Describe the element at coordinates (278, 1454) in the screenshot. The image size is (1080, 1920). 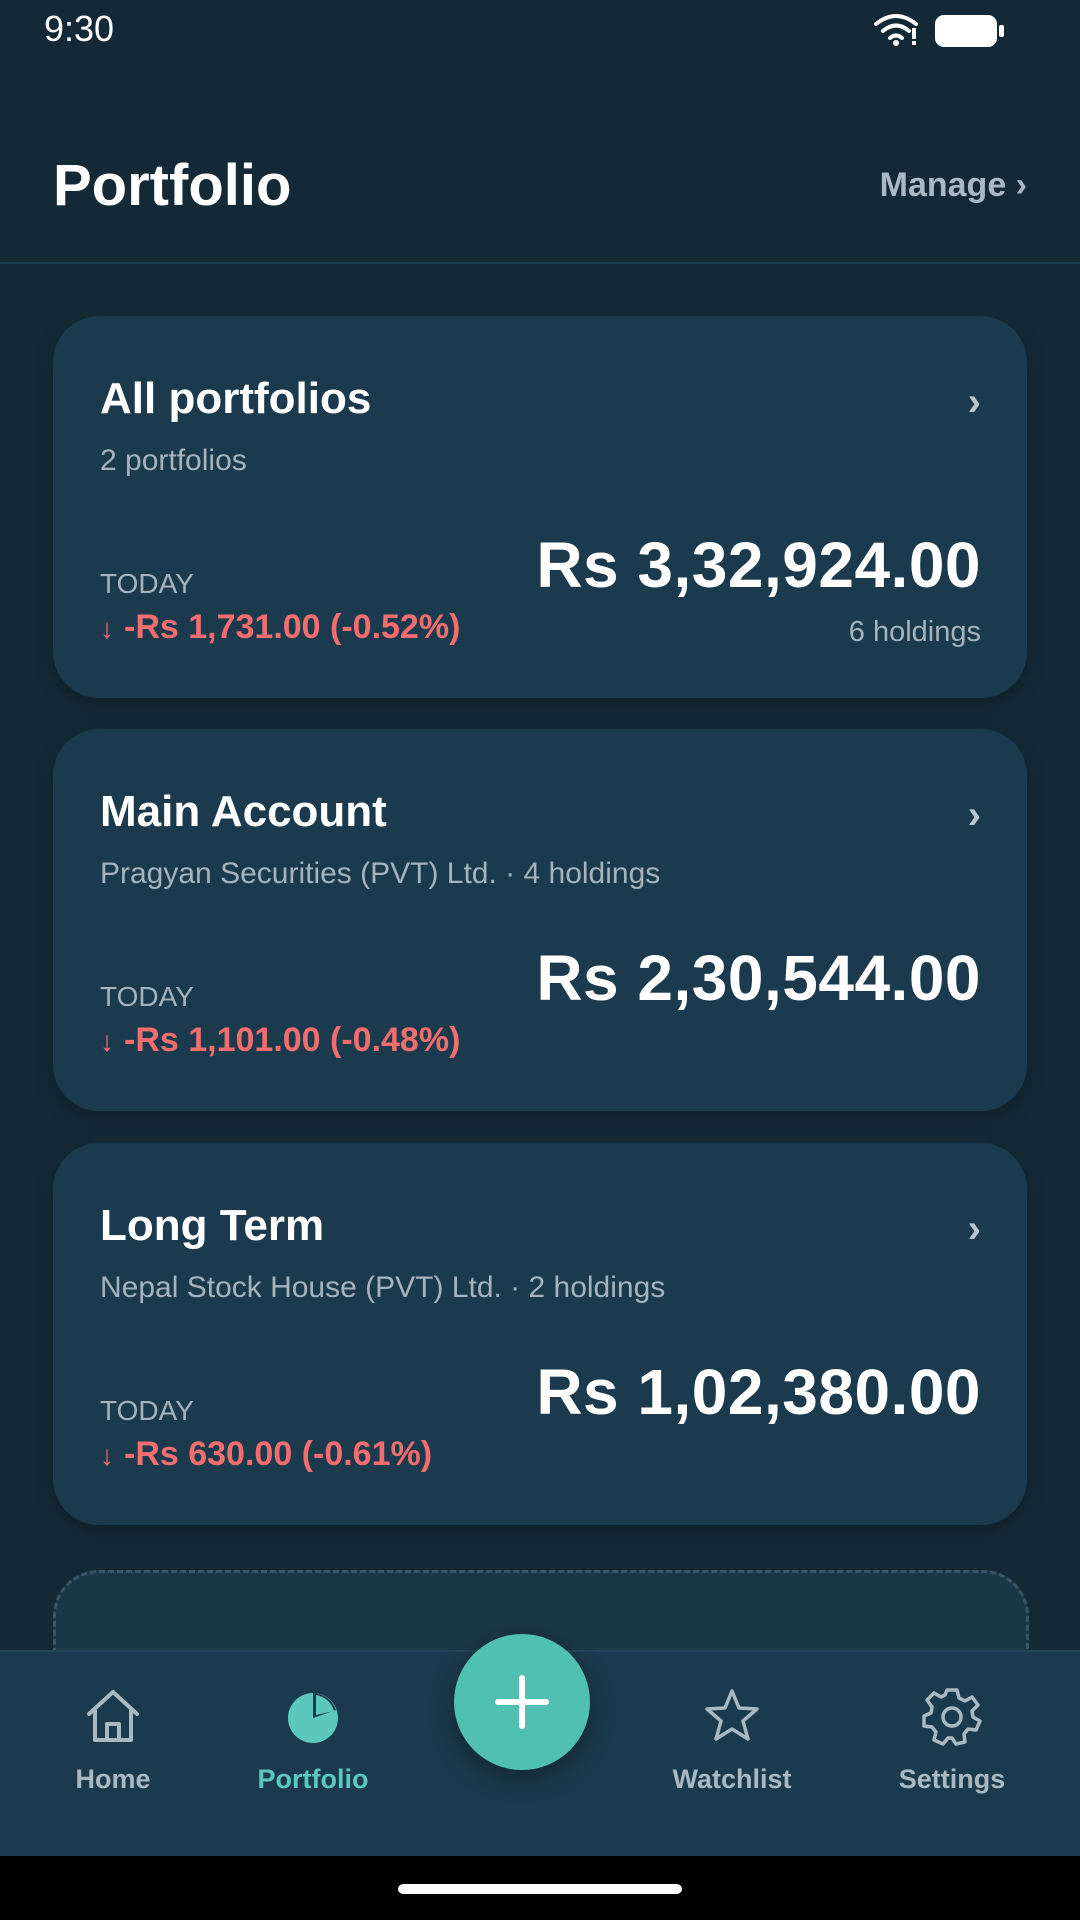
I see `today-change-value: -Rs 630.00 (-0.61%)` at that location.